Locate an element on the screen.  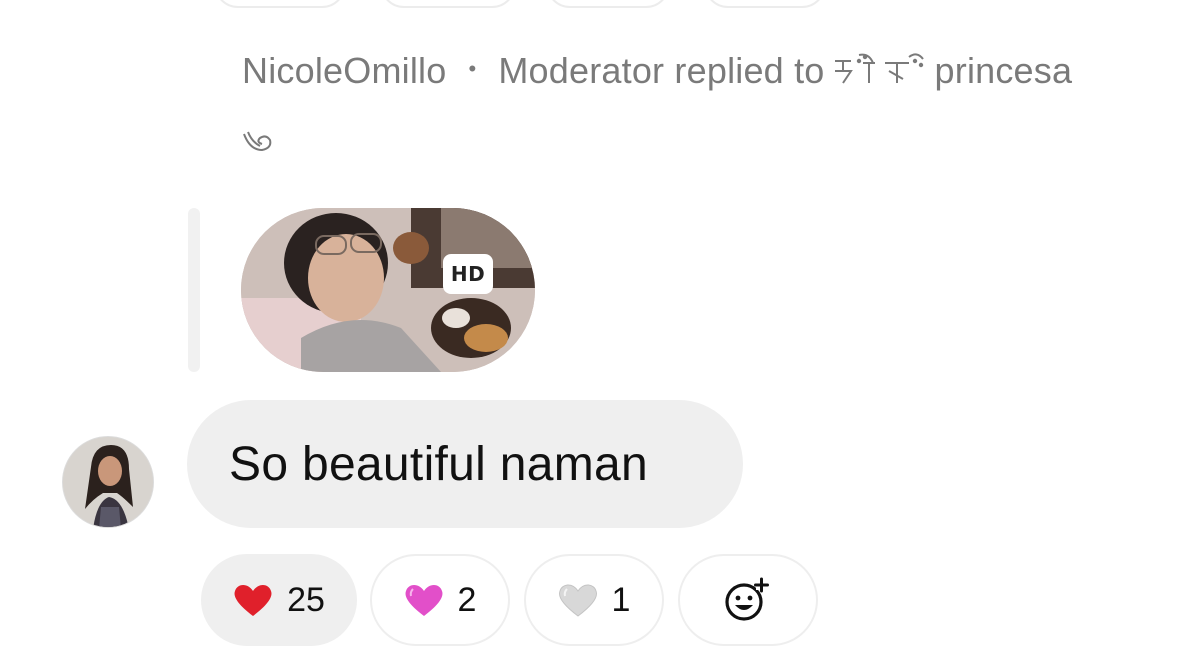
add-reaction-button is located at coordinates (748, 600).